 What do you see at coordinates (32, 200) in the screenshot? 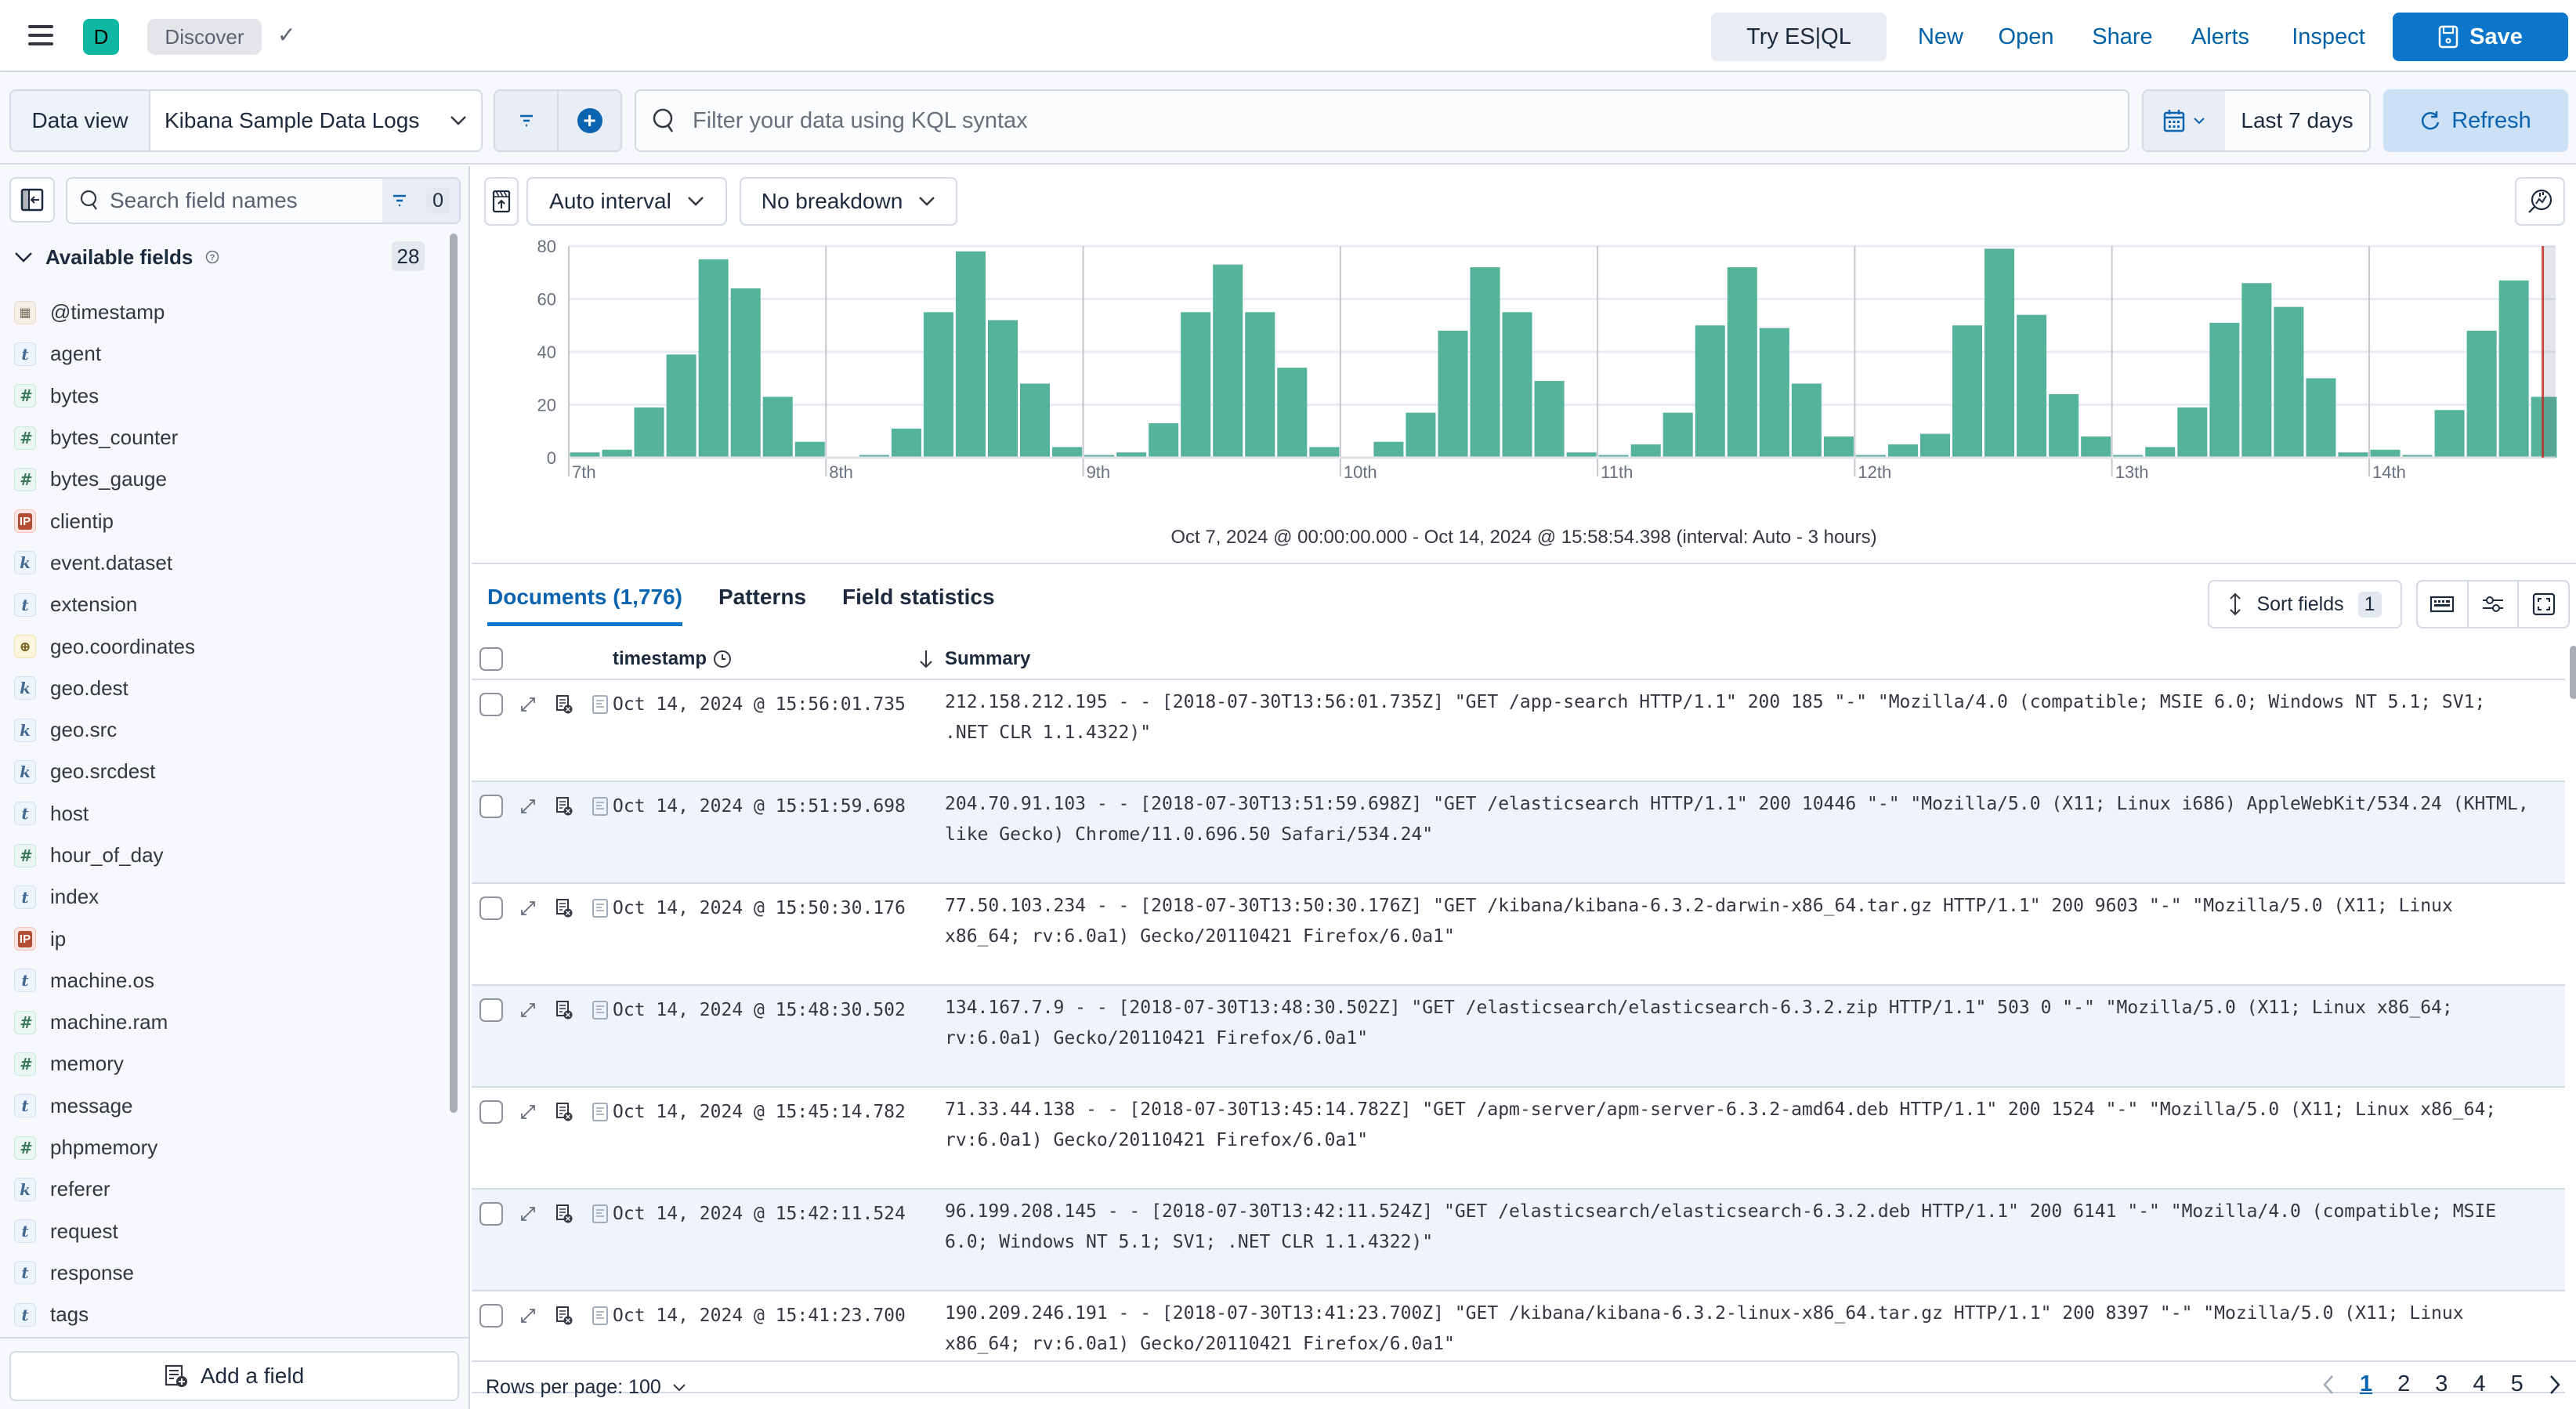
I see `collapse-sidebar-button` at bounding box center [32, 200].